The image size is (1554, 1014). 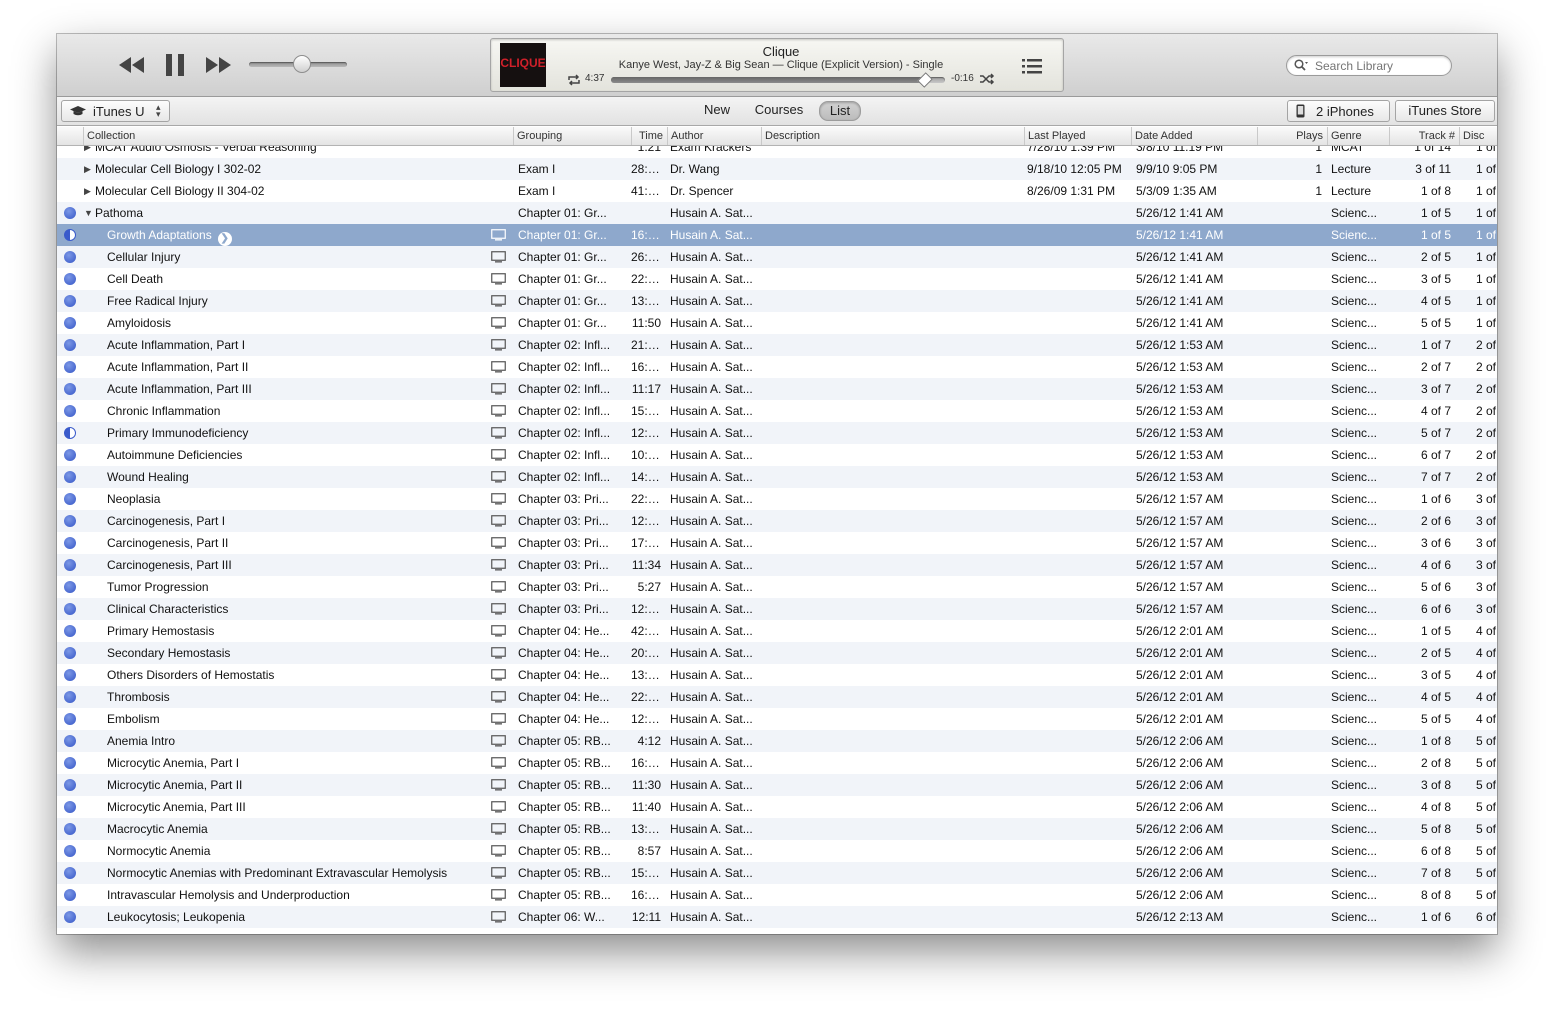 I want to click on column-header-time: Time, so click(x=649, y=136).